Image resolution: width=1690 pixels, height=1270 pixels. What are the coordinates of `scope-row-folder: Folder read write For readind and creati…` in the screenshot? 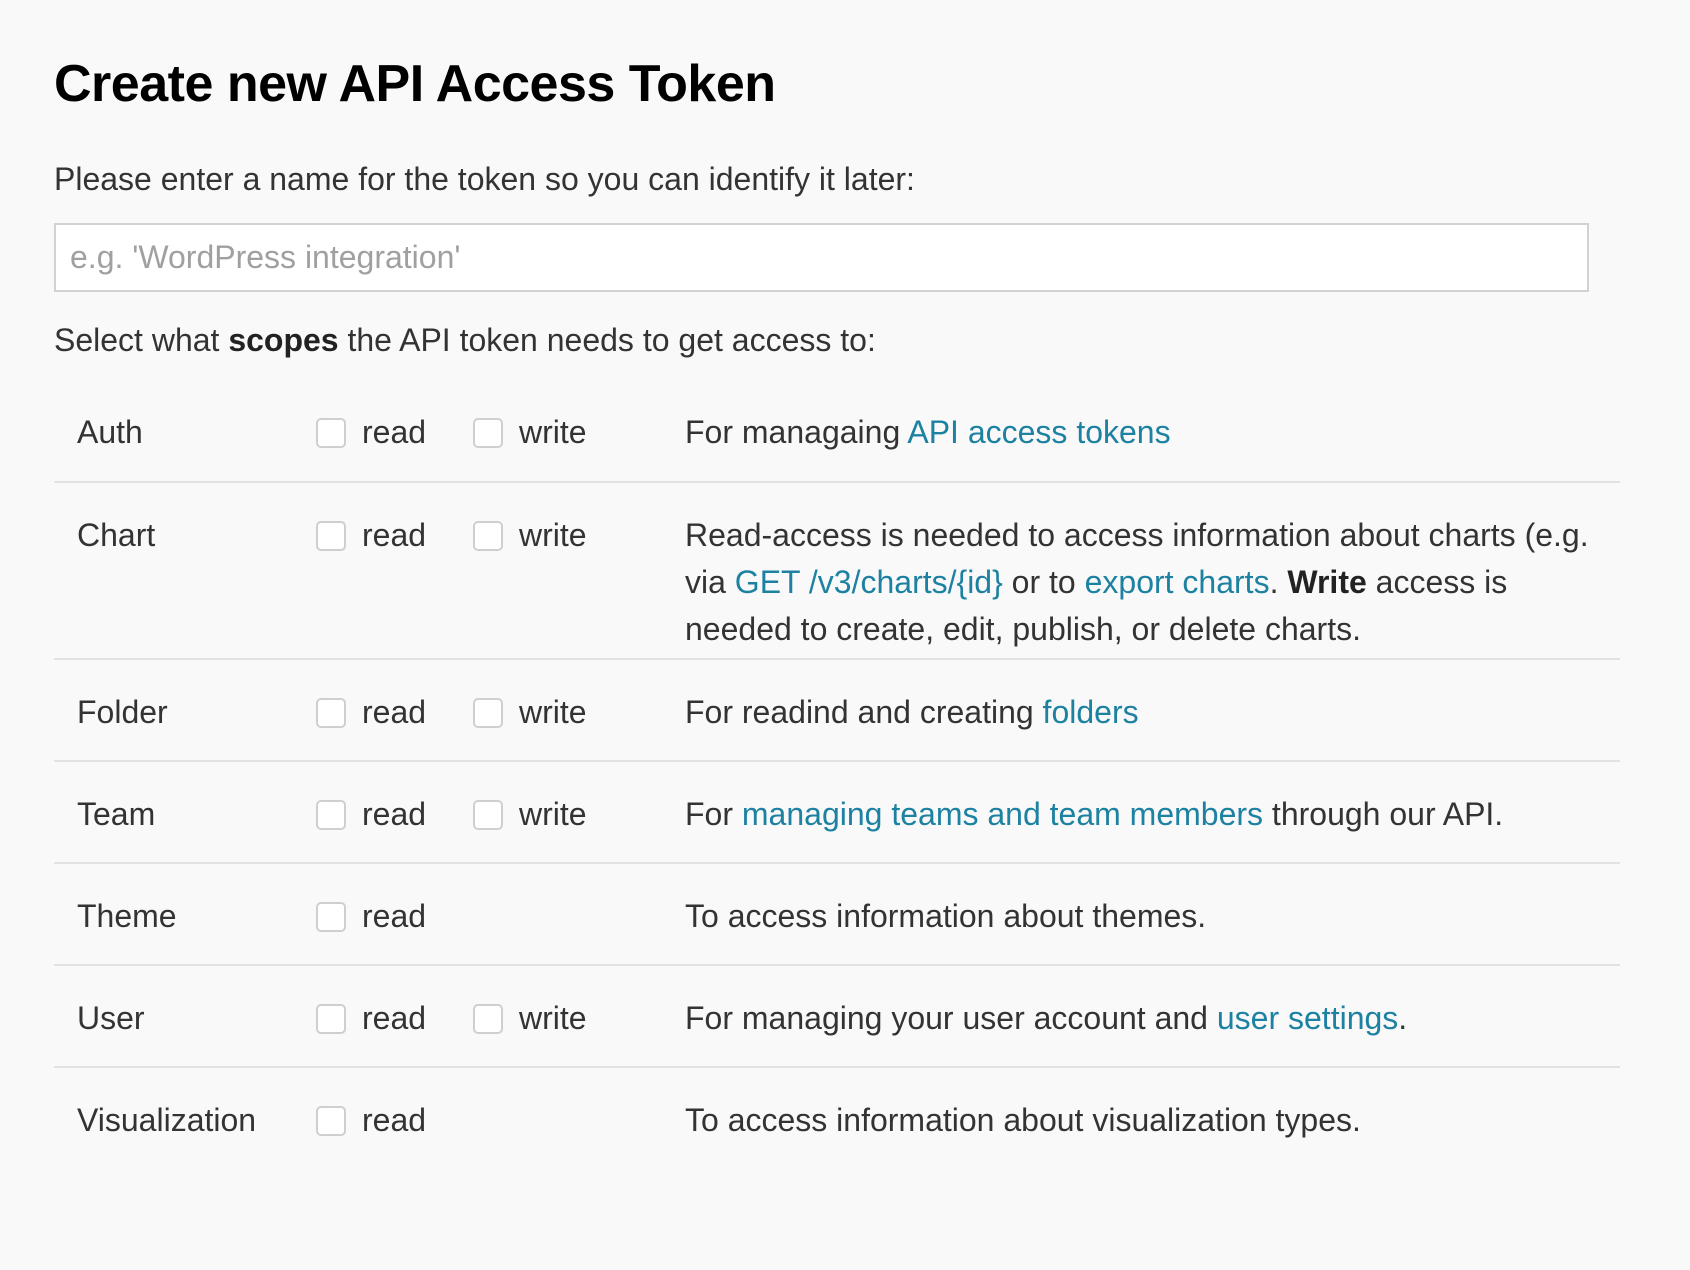 It's located at (837, 711).